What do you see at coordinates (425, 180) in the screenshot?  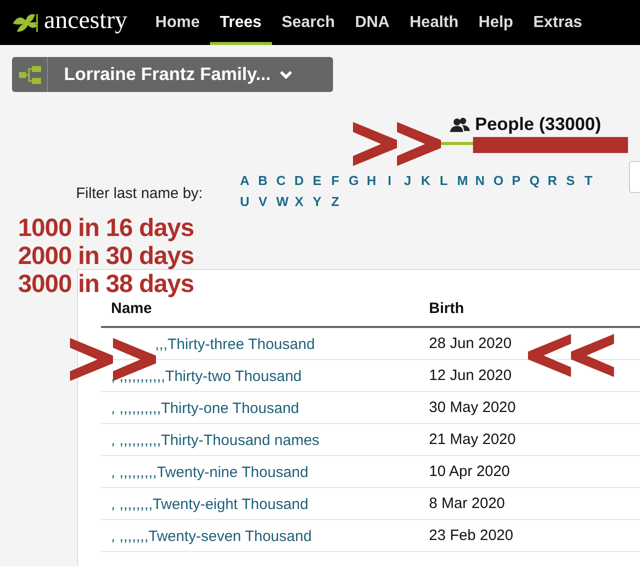 I see `letter-link: K` at bounding box center [425, 180].